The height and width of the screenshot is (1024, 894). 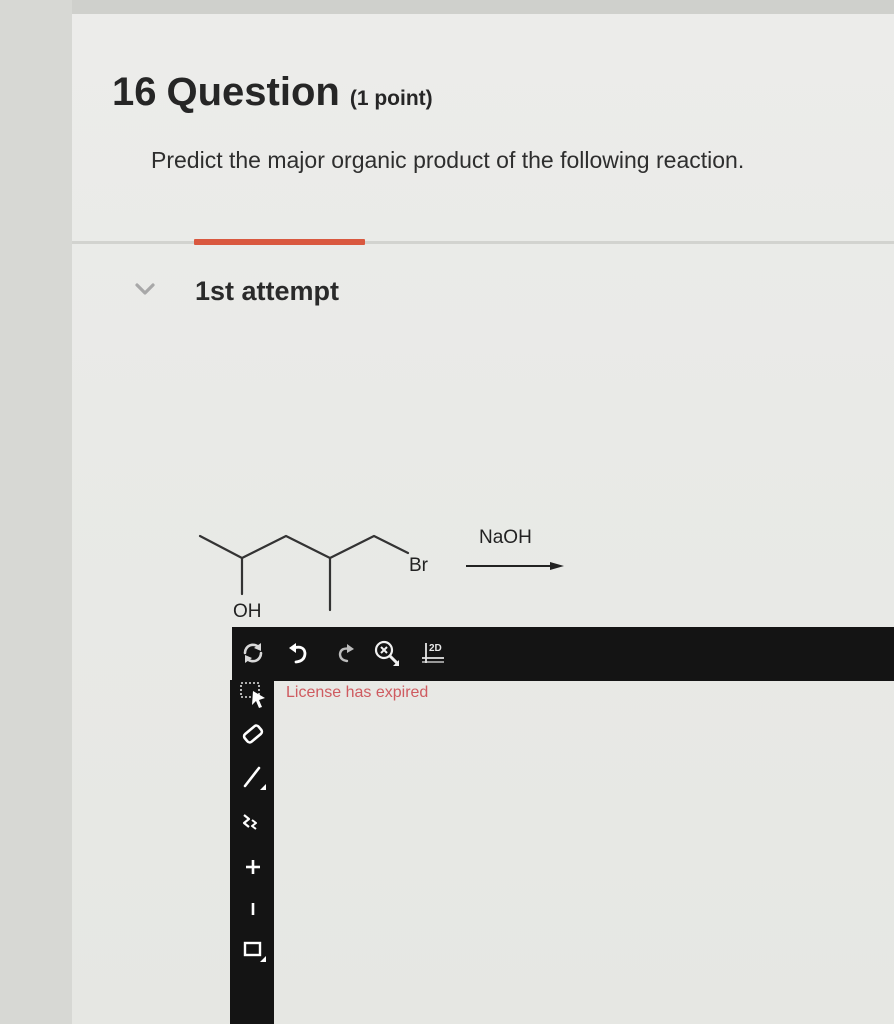 I want to click on reaction-arrow, so click(x=515, y=566).